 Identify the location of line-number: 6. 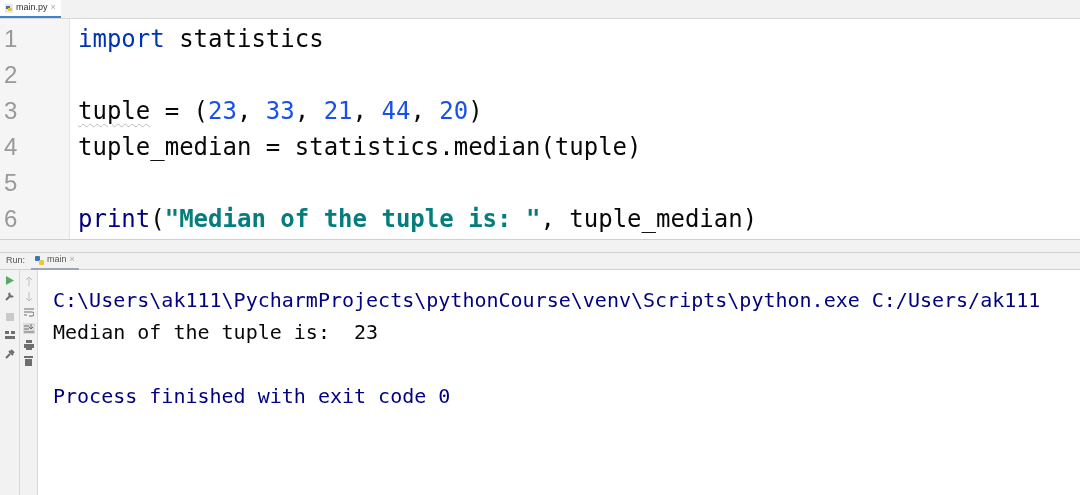
(11, 219).